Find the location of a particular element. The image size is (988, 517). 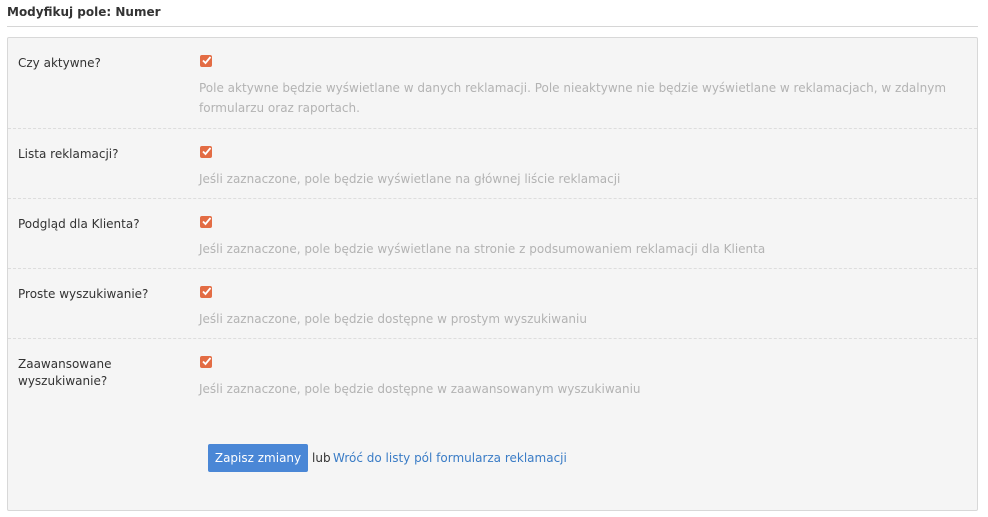

save-button: Zapisz zmiany is located at coordinates (258, 458).